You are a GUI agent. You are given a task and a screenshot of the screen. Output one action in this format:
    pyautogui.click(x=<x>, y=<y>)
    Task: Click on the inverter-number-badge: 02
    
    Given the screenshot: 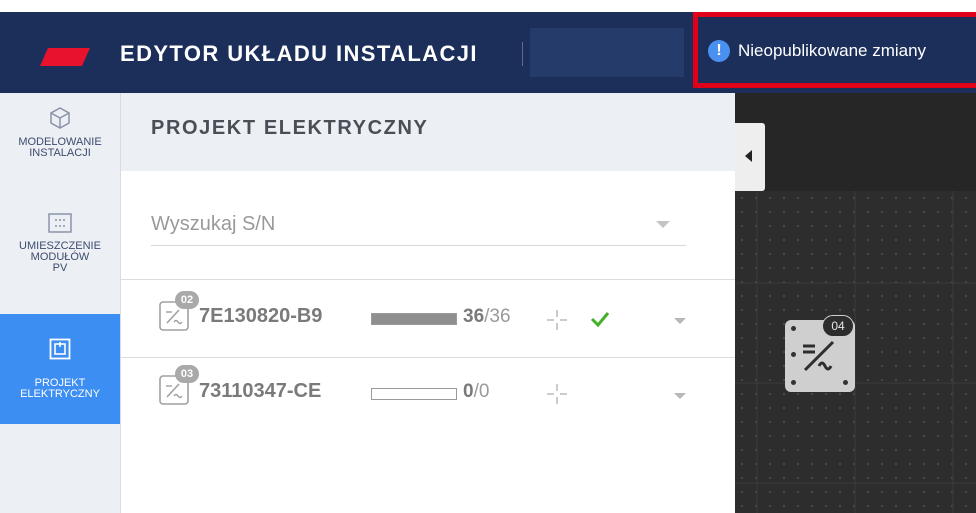 What is the action you would take?
    pyautogui.click(x=187, y=300)
    